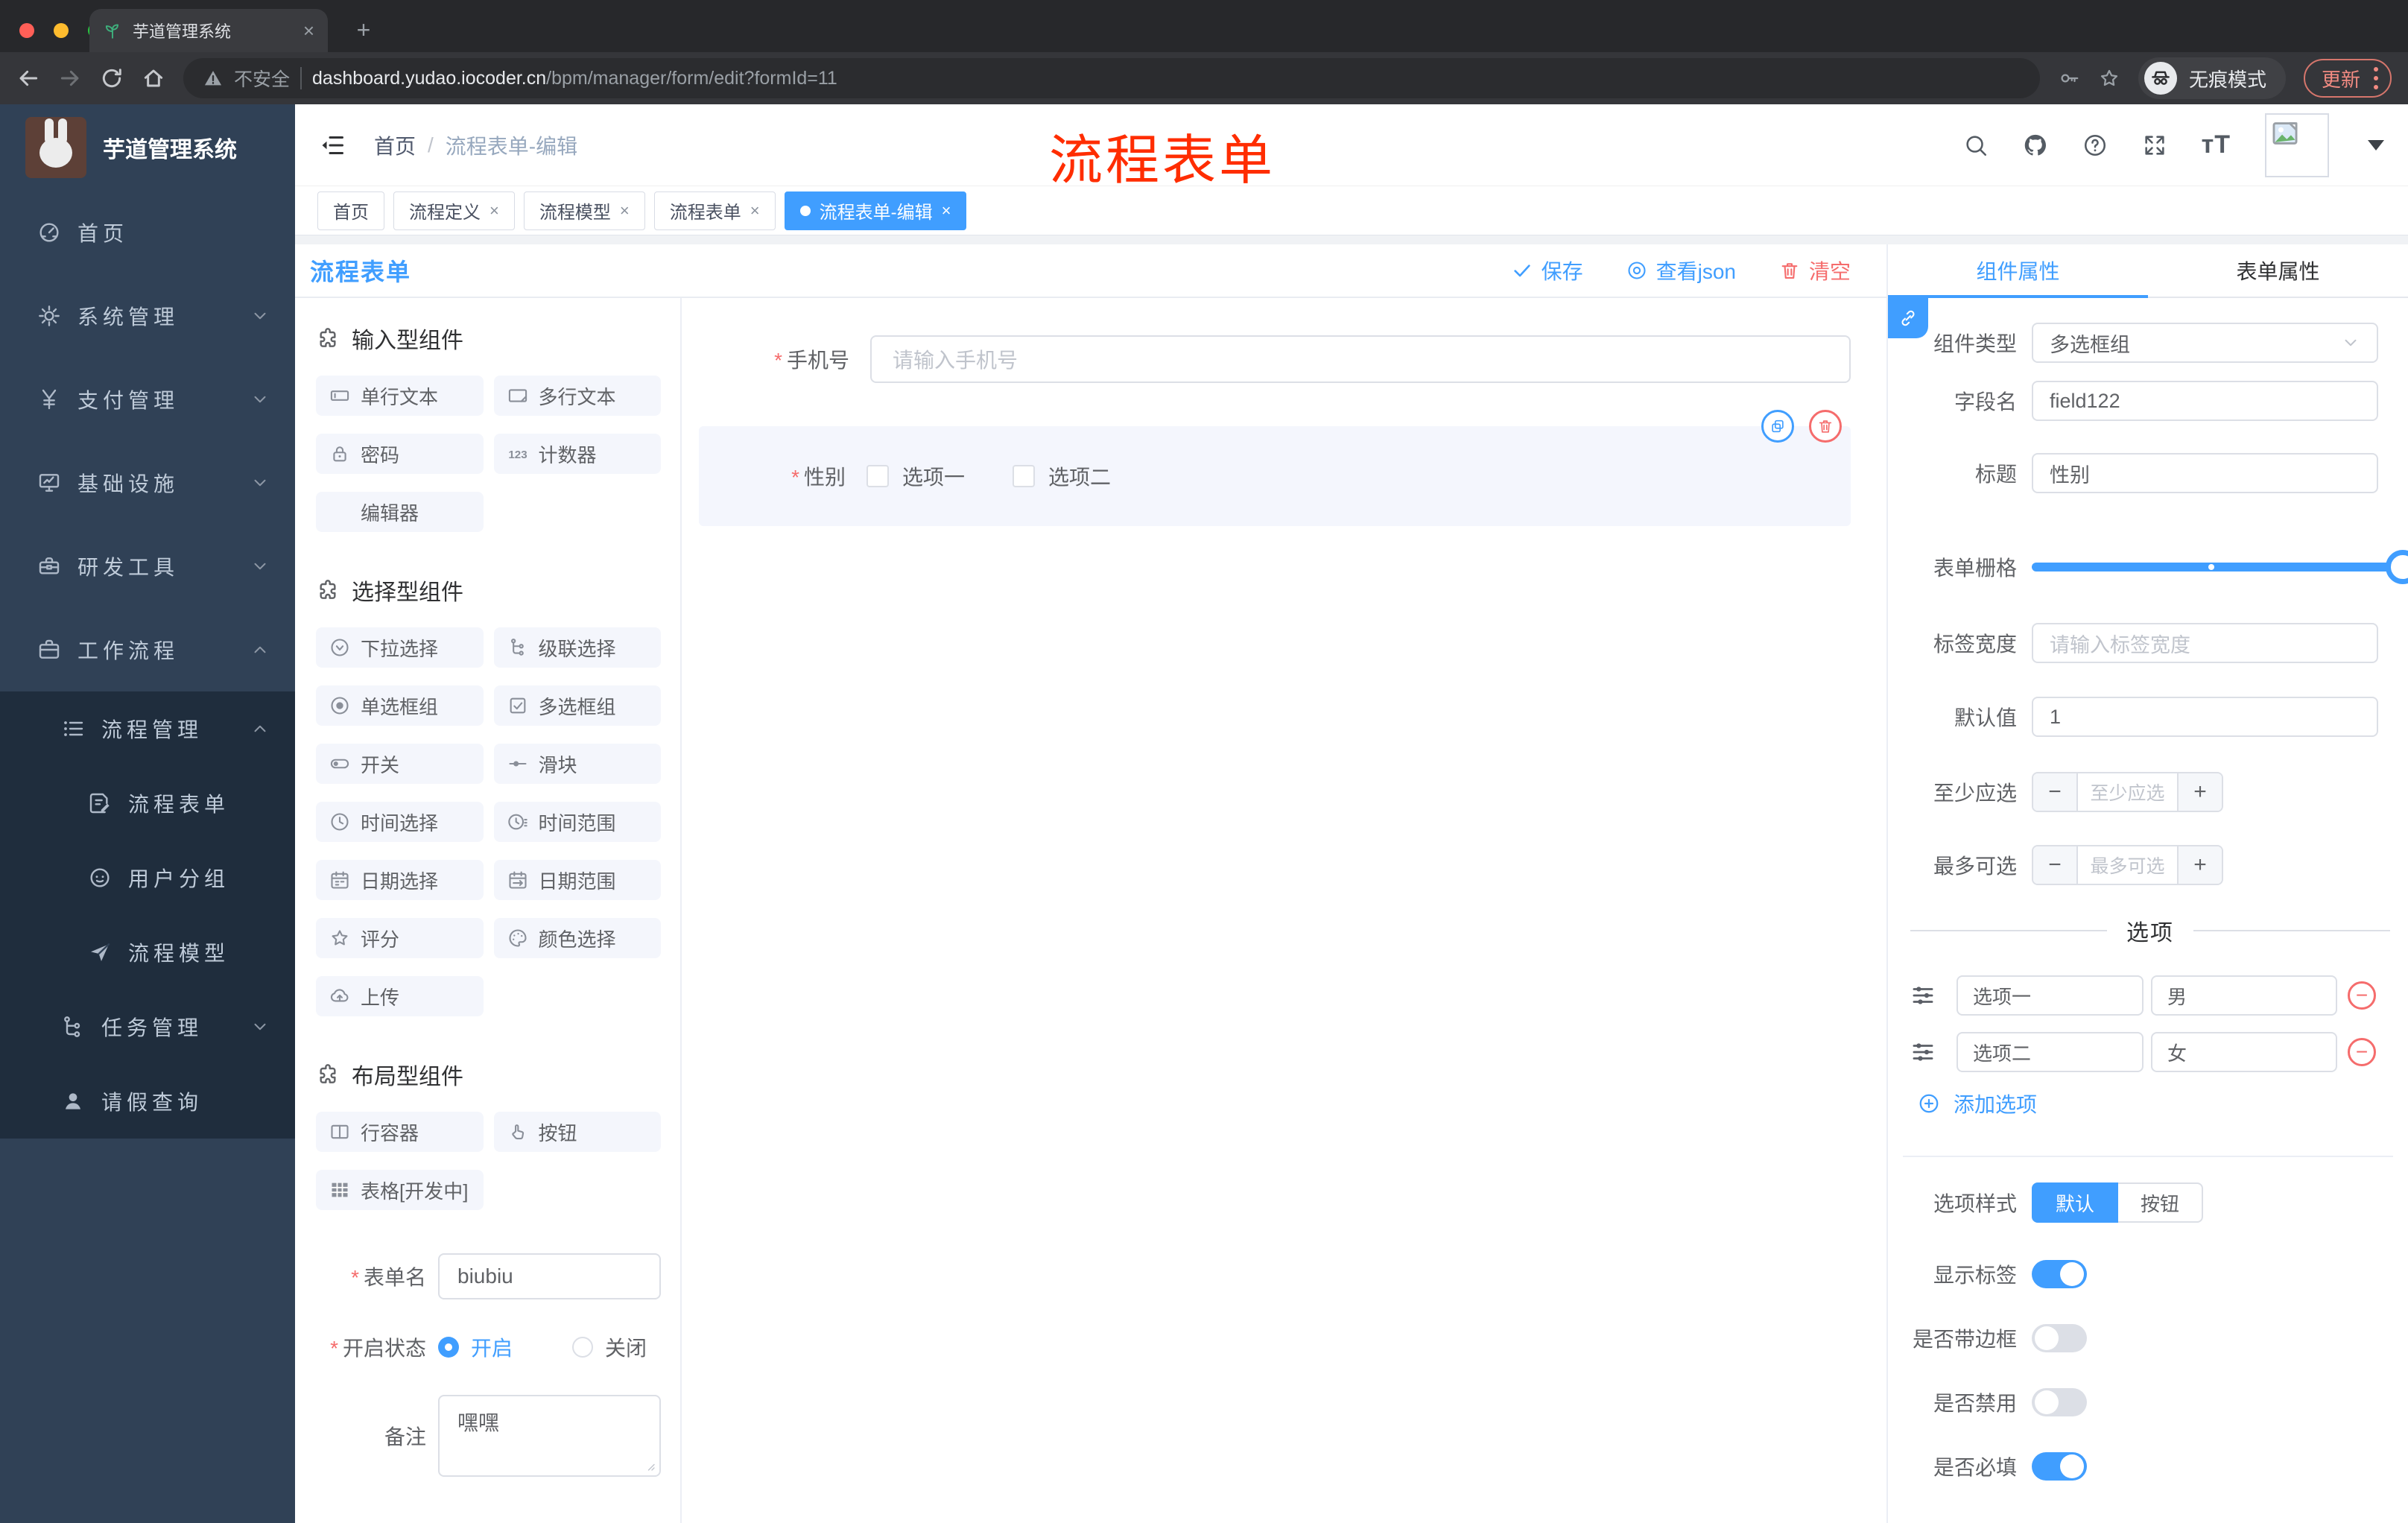 The image size is (2408, 1523). Describe the element at coordinates (2154, 145) in the screenshot. I see `fullscreen-icon` at that location.